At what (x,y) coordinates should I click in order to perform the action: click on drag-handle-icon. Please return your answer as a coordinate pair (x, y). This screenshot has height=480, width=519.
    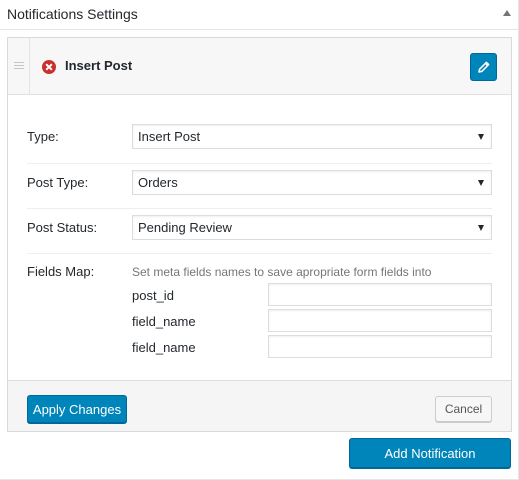
    Looking at the image, I should click on (19, 66).